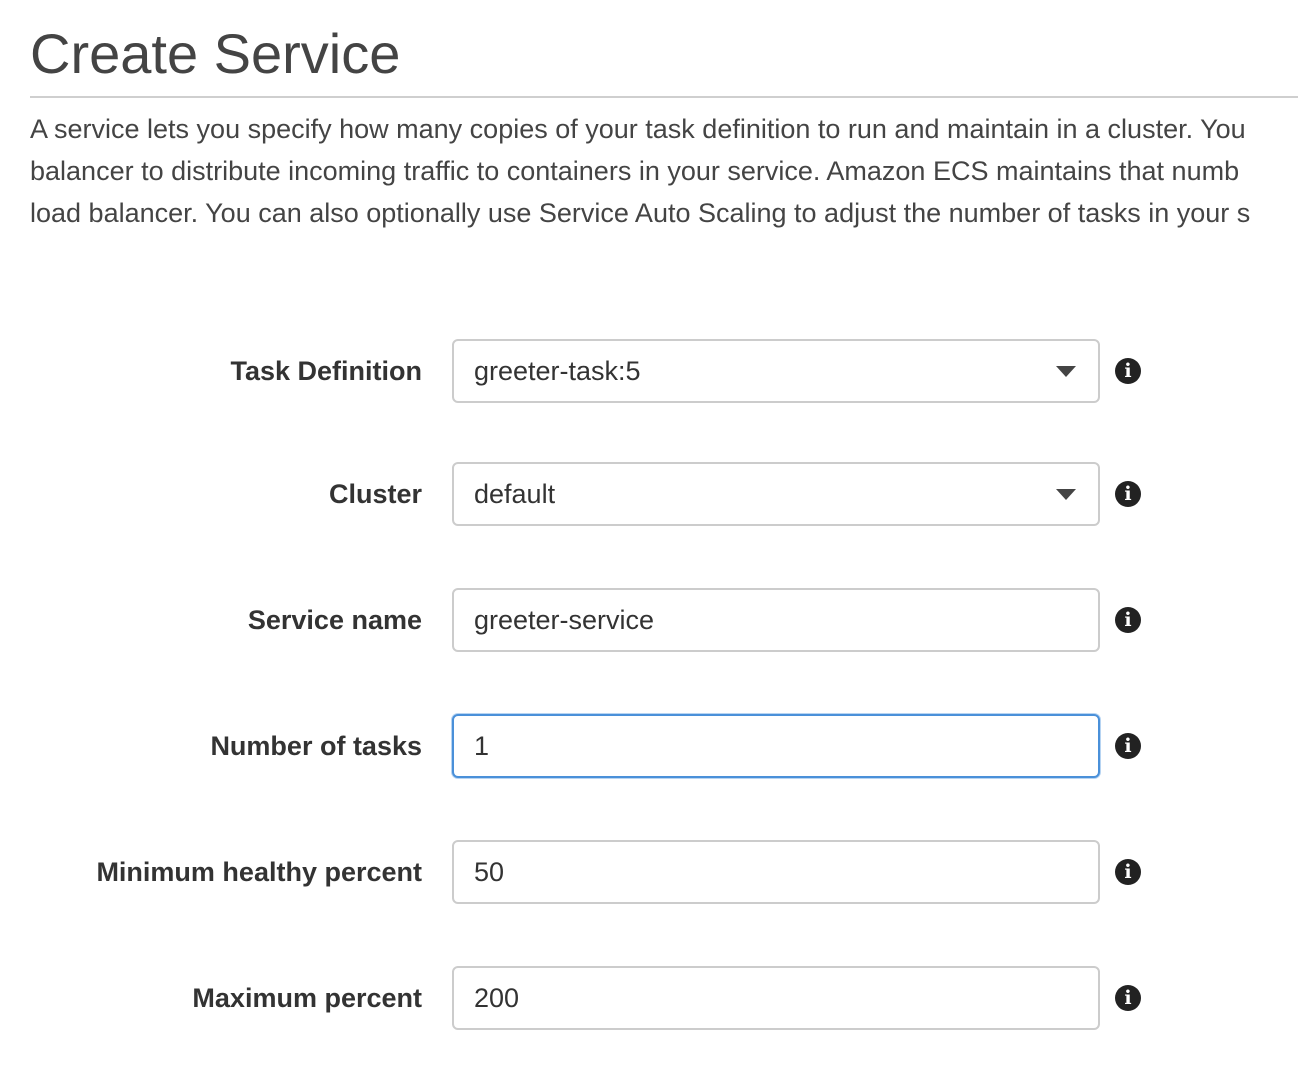 The image size is (1298, 1072). What do you see at coordinates (326, 371) in the screenshot?
I see `task-definition-label: Task Definition` at bounding box center [326, 371].